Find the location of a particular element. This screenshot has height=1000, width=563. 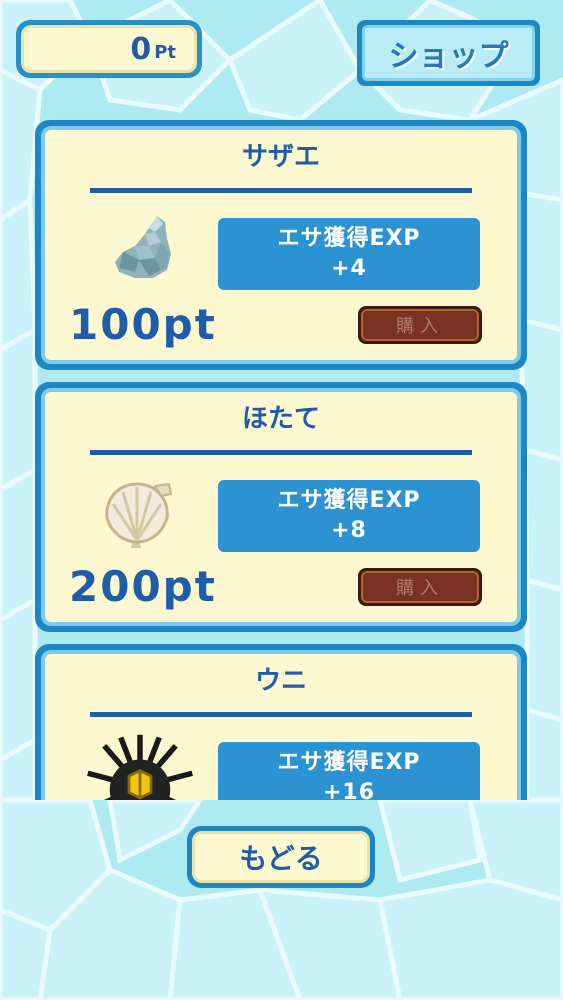

shop-button-label: ショップ is located at coordinates (448, 53).